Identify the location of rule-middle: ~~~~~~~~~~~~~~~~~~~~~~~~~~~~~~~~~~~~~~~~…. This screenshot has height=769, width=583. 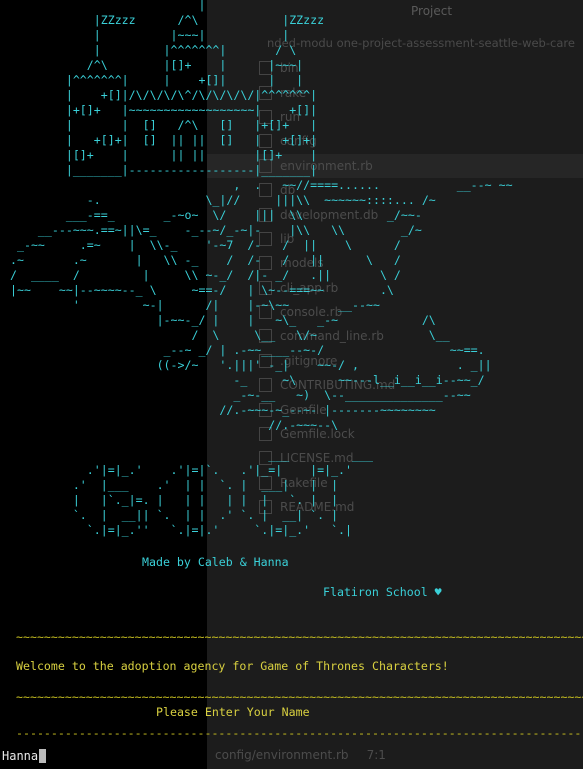
(299, 697).